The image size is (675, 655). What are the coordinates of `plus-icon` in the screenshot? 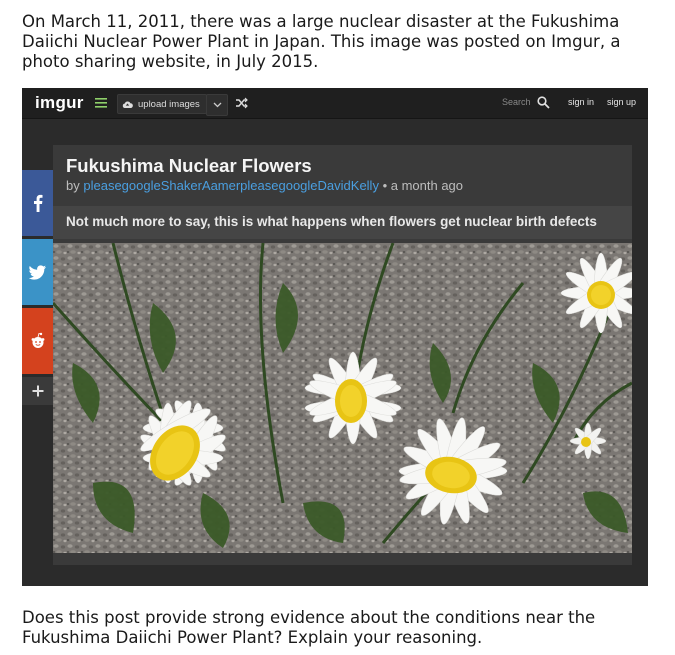 It's located at (37, 391).